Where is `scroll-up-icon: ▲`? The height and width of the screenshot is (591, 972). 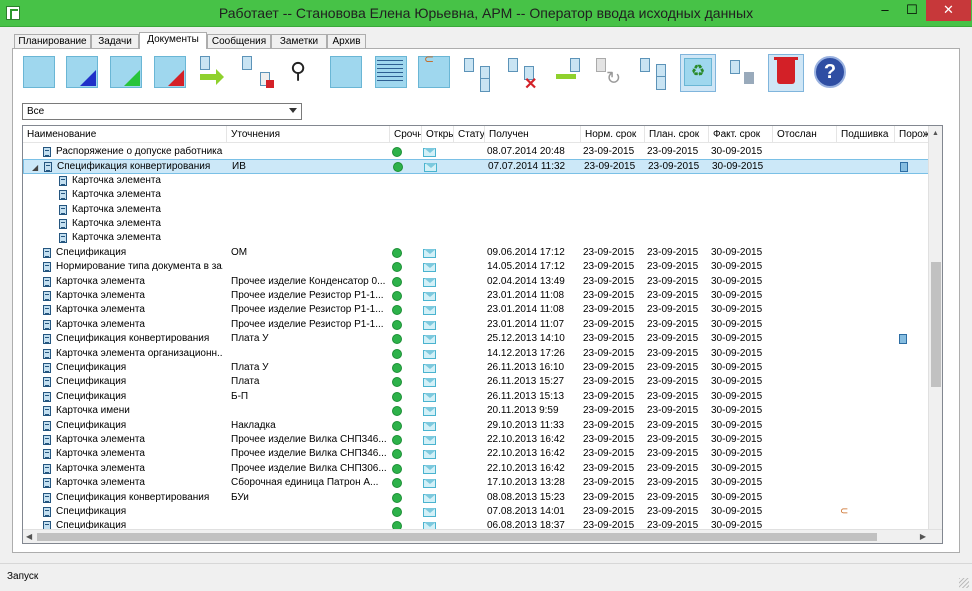
scroll-up-icon: ▲ is located at coordinates (935, 133).